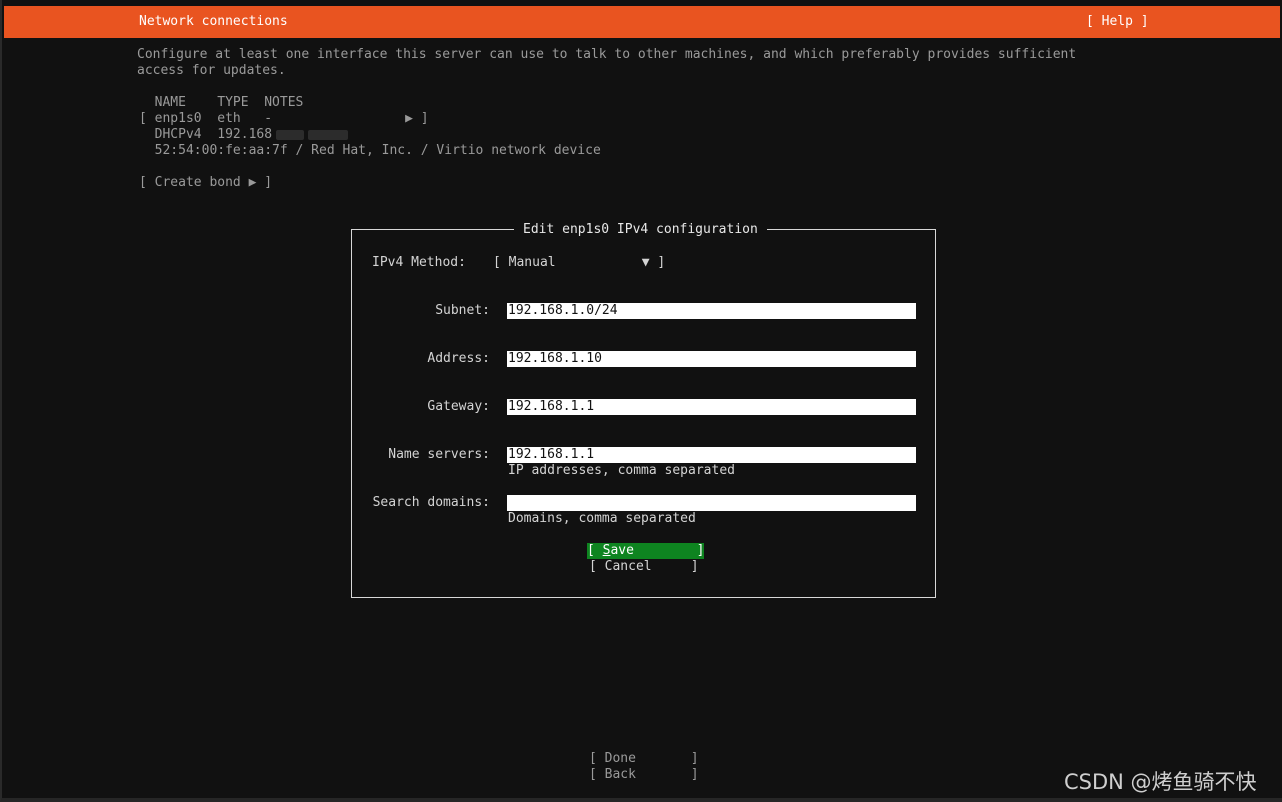  Describe the element at coordinates (419, 262) in the screenshot. I see `ipv4-method-label: IPv4 Method:` at that location.